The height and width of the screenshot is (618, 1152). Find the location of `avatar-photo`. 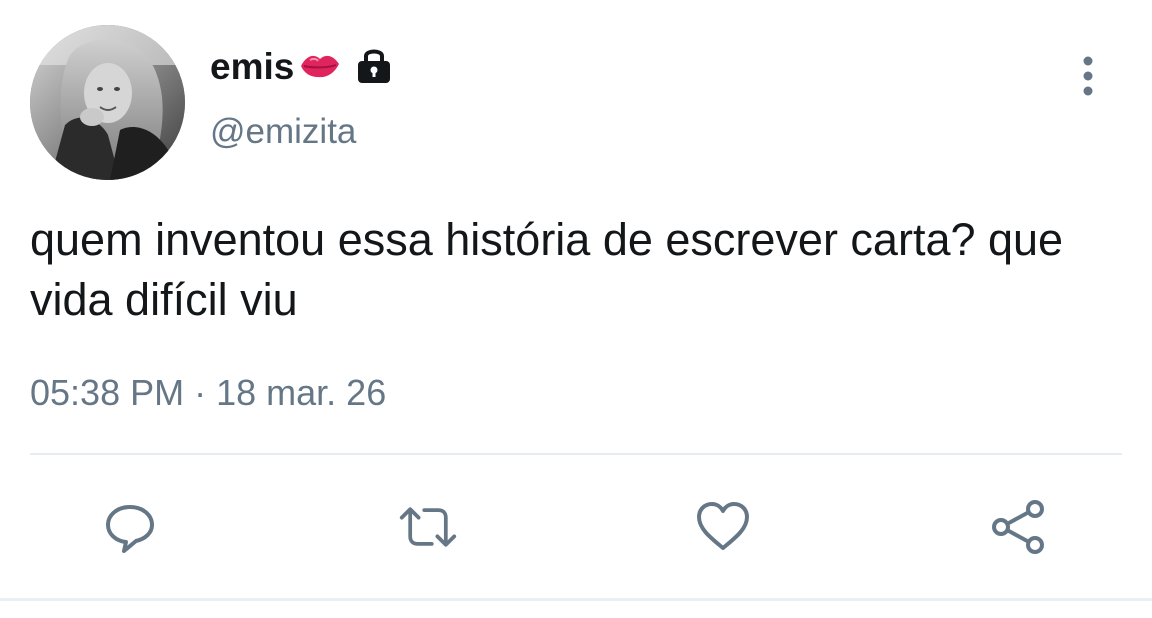

avatar-photo is located at coordinates (107, 102).